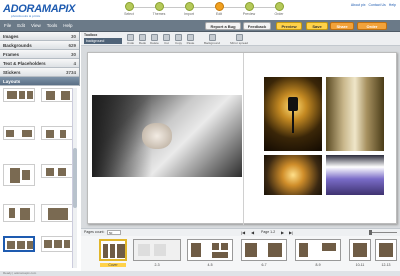  Describe the element at coordinates (370, 232) in the screenshot. I see `zoom-slider-knob` at that location.